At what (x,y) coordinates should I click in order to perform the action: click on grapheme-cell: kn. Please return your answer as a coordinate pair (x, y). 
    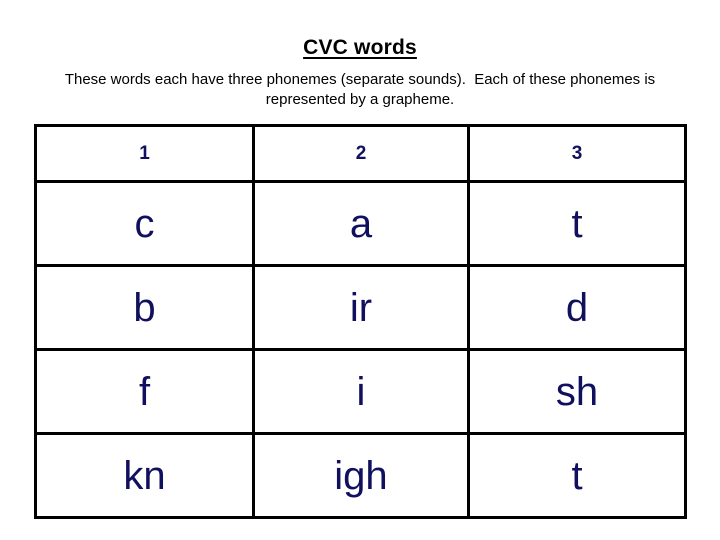
    Looking at the image, I should click on (144, 475).